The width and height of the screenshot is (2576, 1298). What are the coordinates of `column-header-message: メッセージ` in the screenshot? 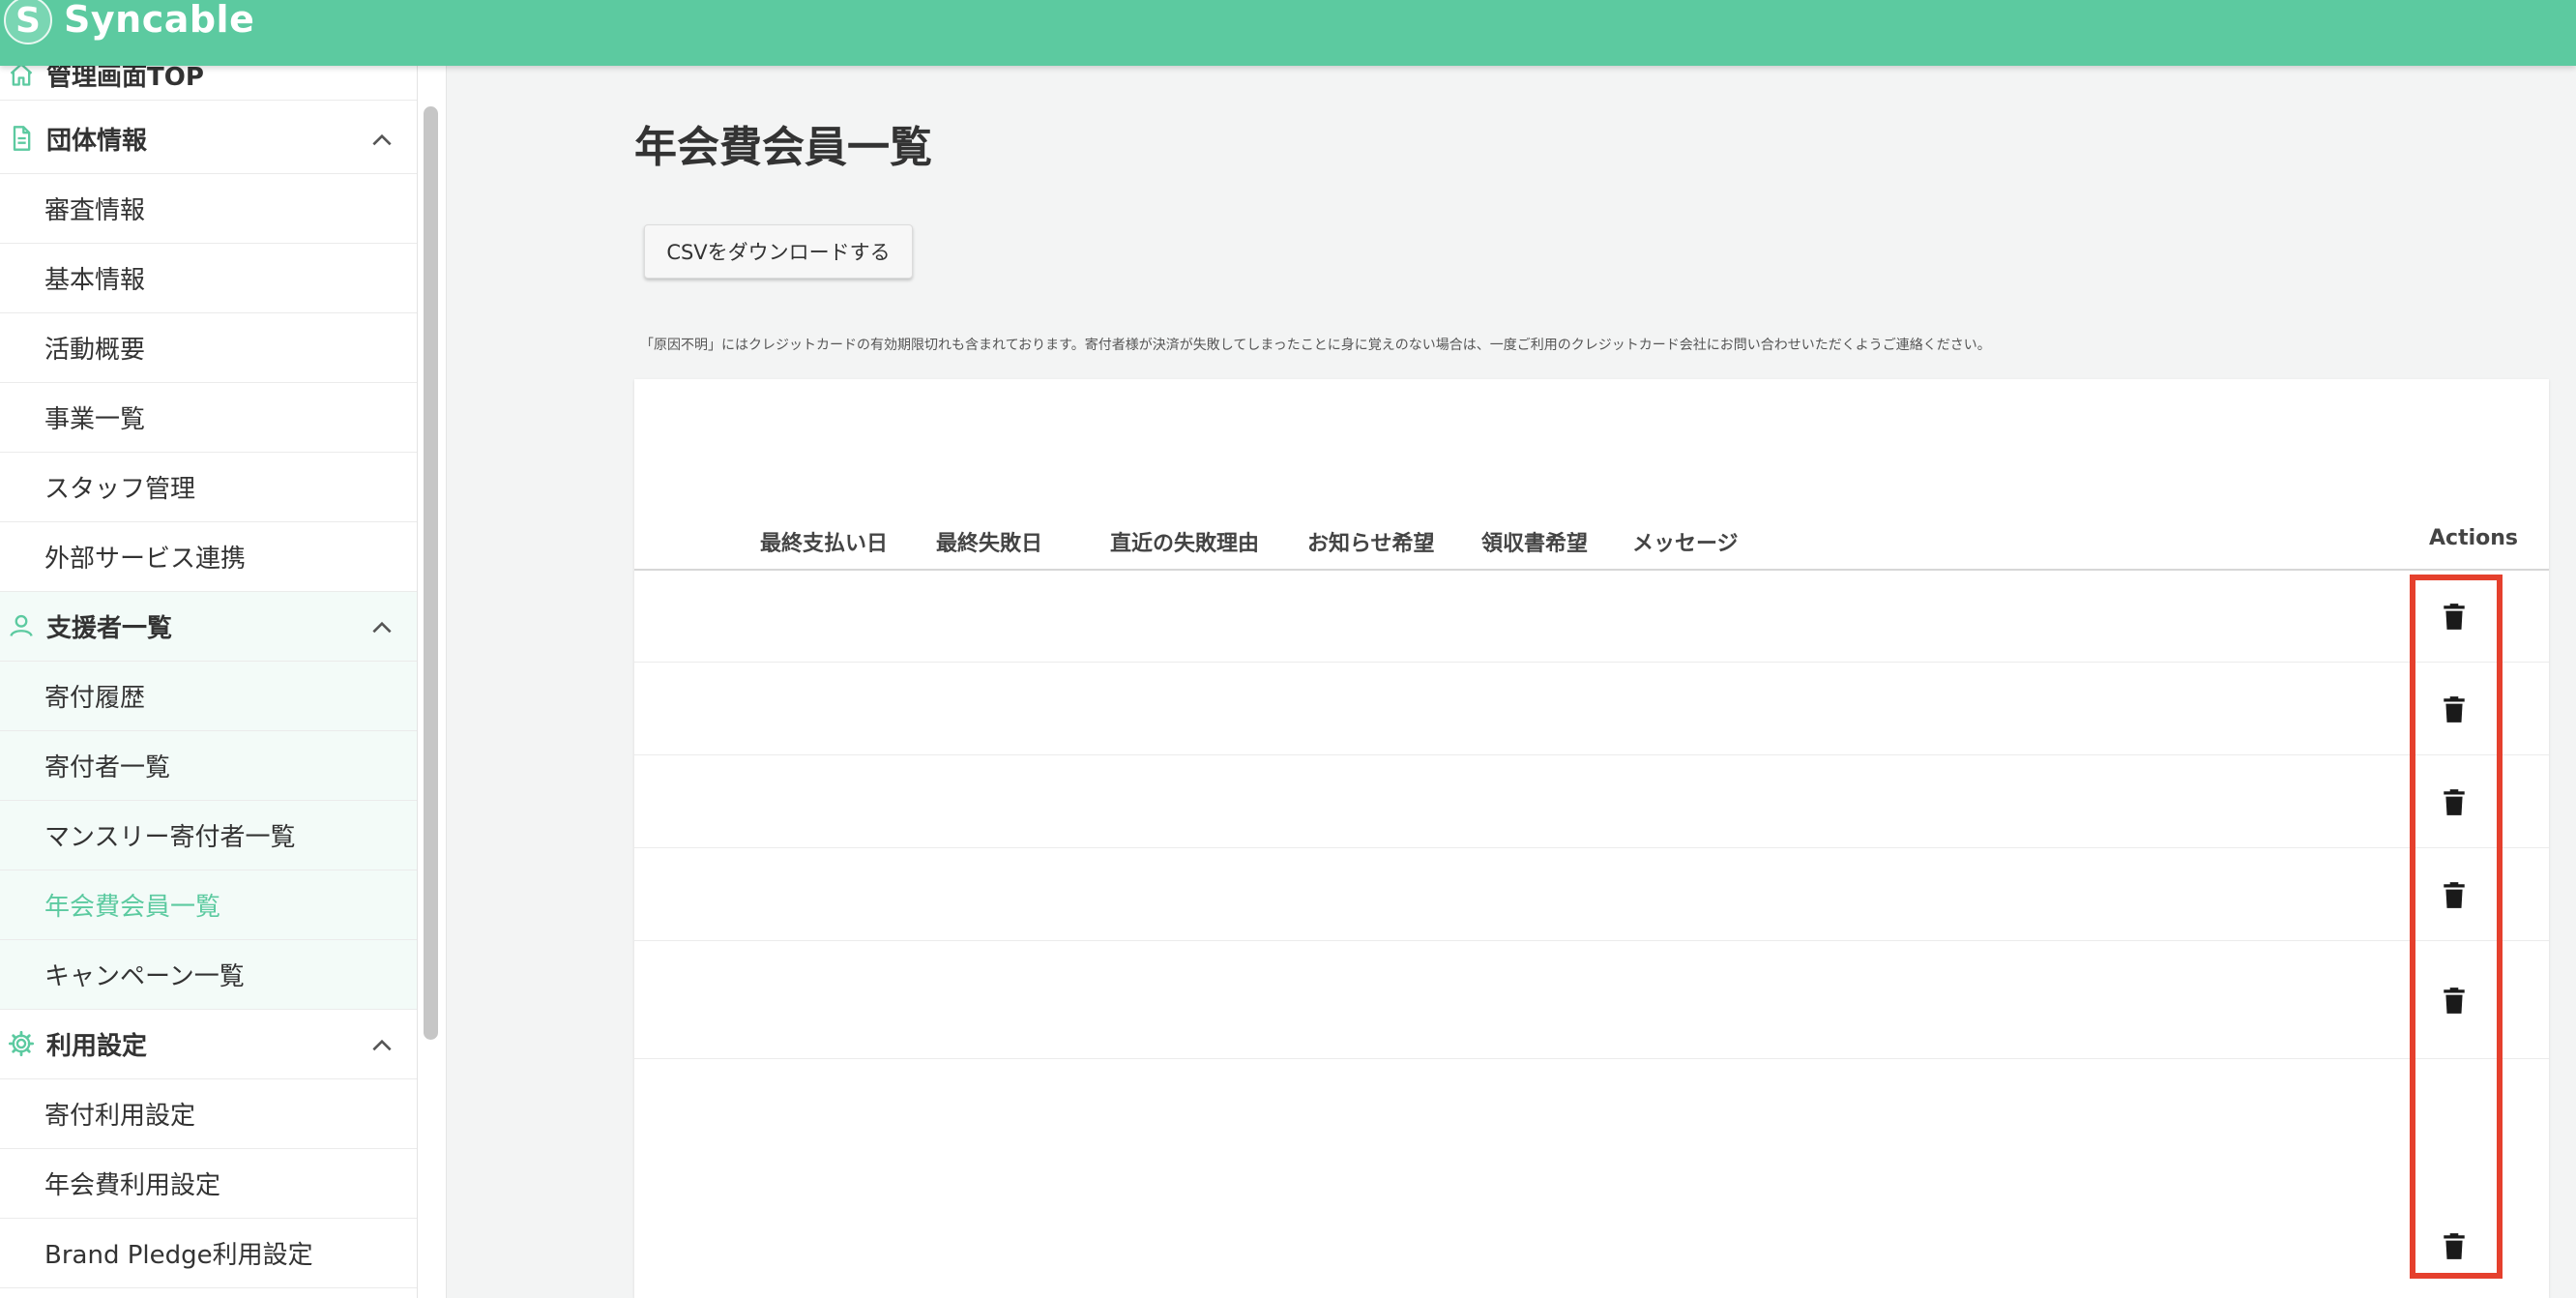 It's located at (1685, 541).